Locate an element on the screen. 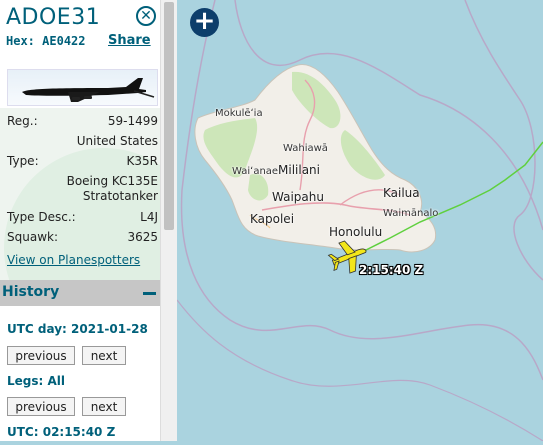 The height and width of the screenshot is (445, 543). utc-day-label: UTC day: 2021-01-28 is located at coordinates (77, 329).